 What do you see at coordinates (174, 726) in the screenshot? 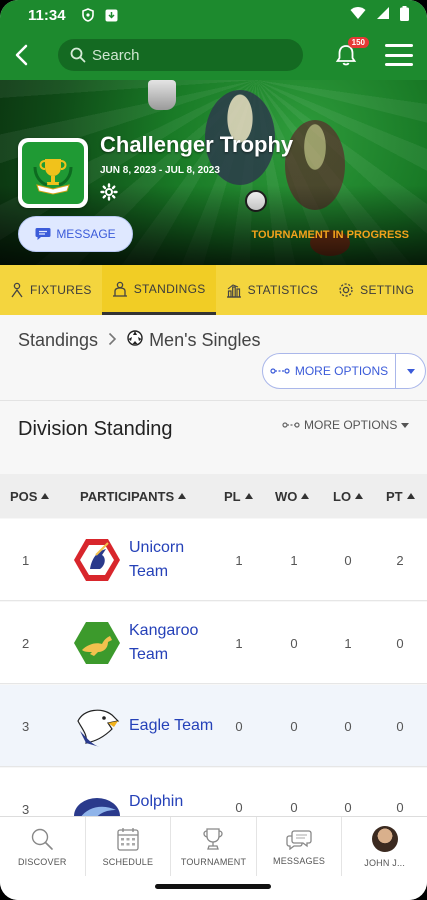
I see `participant-name-link: Eagle Team` at bounding box center [174, 726].